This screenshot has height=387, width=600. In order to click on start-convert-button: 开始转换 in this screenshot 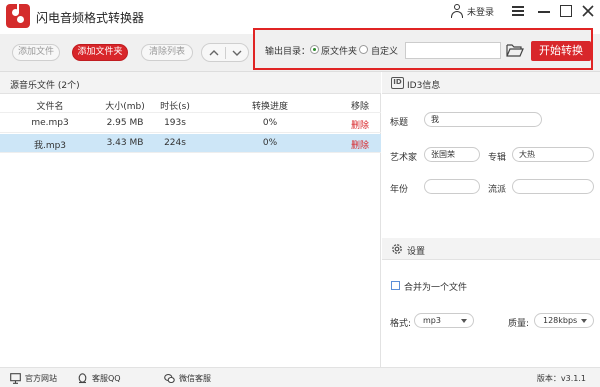, I will do `click(561, 51)`.